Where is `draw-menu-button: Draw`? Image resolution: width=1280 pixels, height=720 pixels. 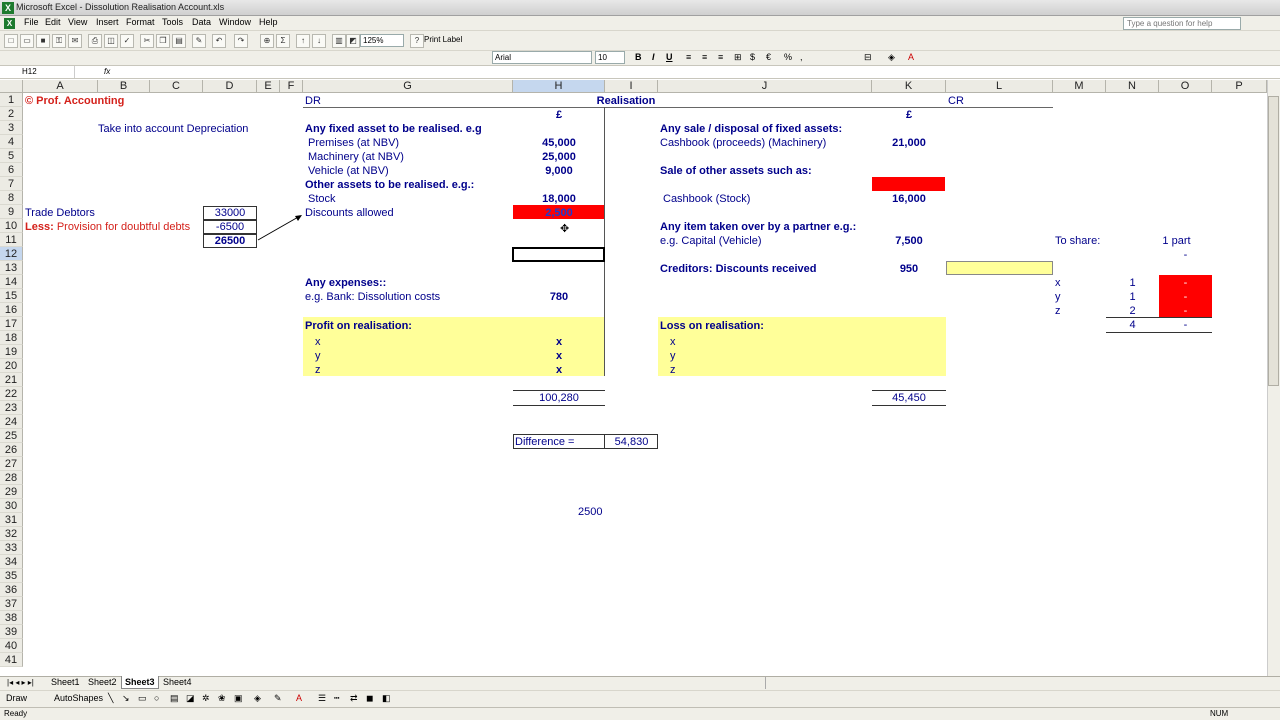
draw-menu-button: Draw is located at coordinates (16, 698).